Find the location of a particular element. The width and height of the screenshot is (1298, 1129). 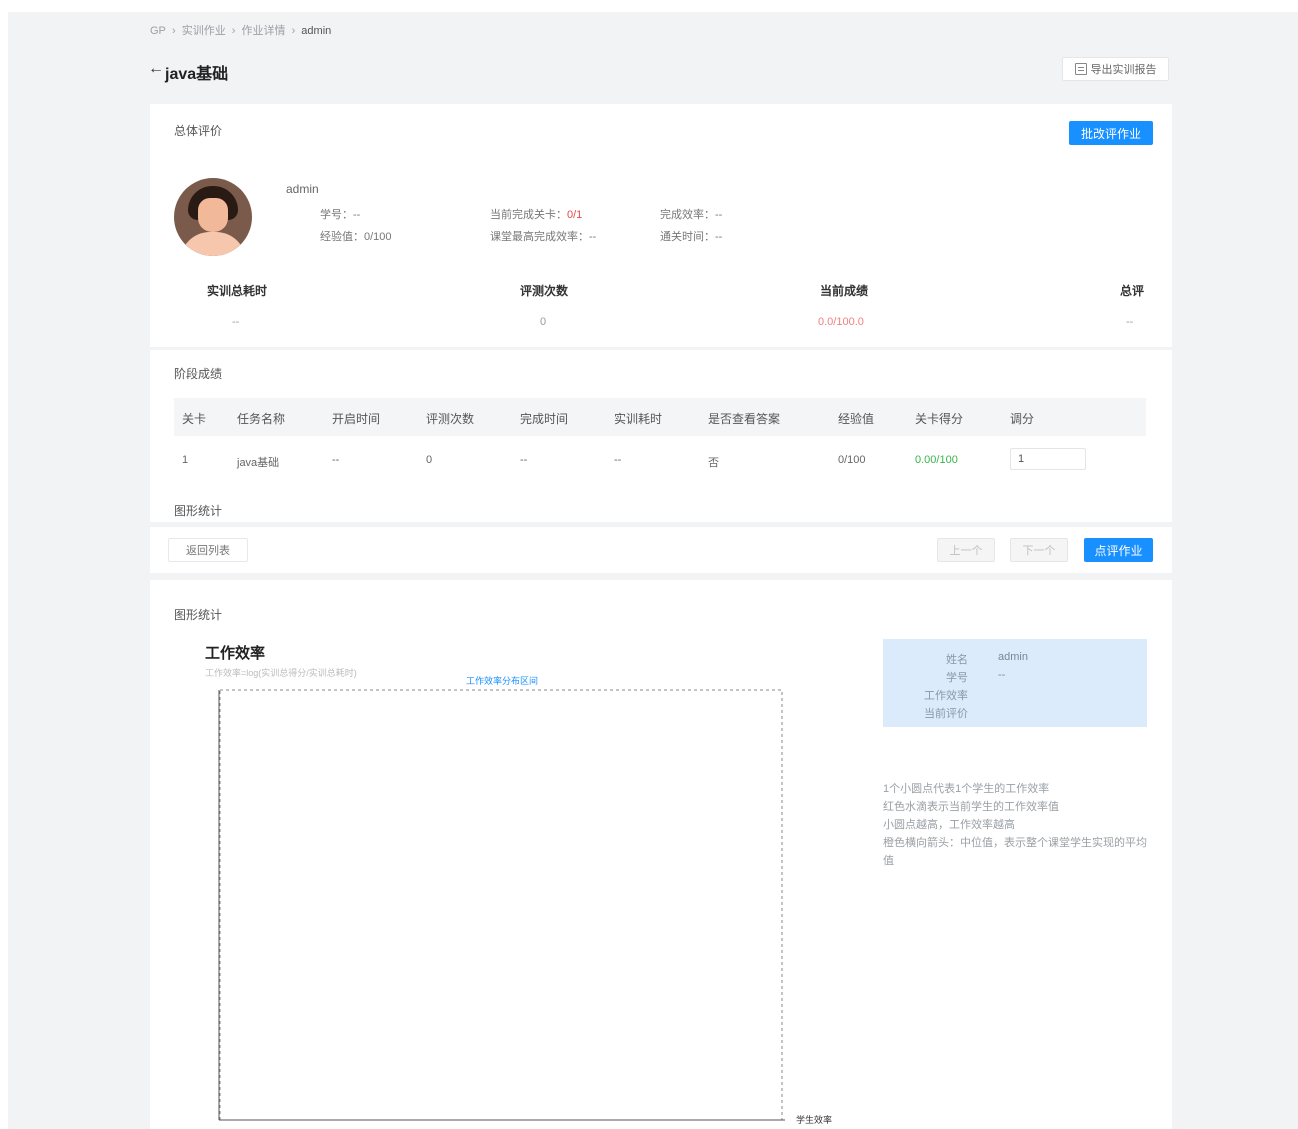

stat-value: 0 is located at coordinates (543, 322).